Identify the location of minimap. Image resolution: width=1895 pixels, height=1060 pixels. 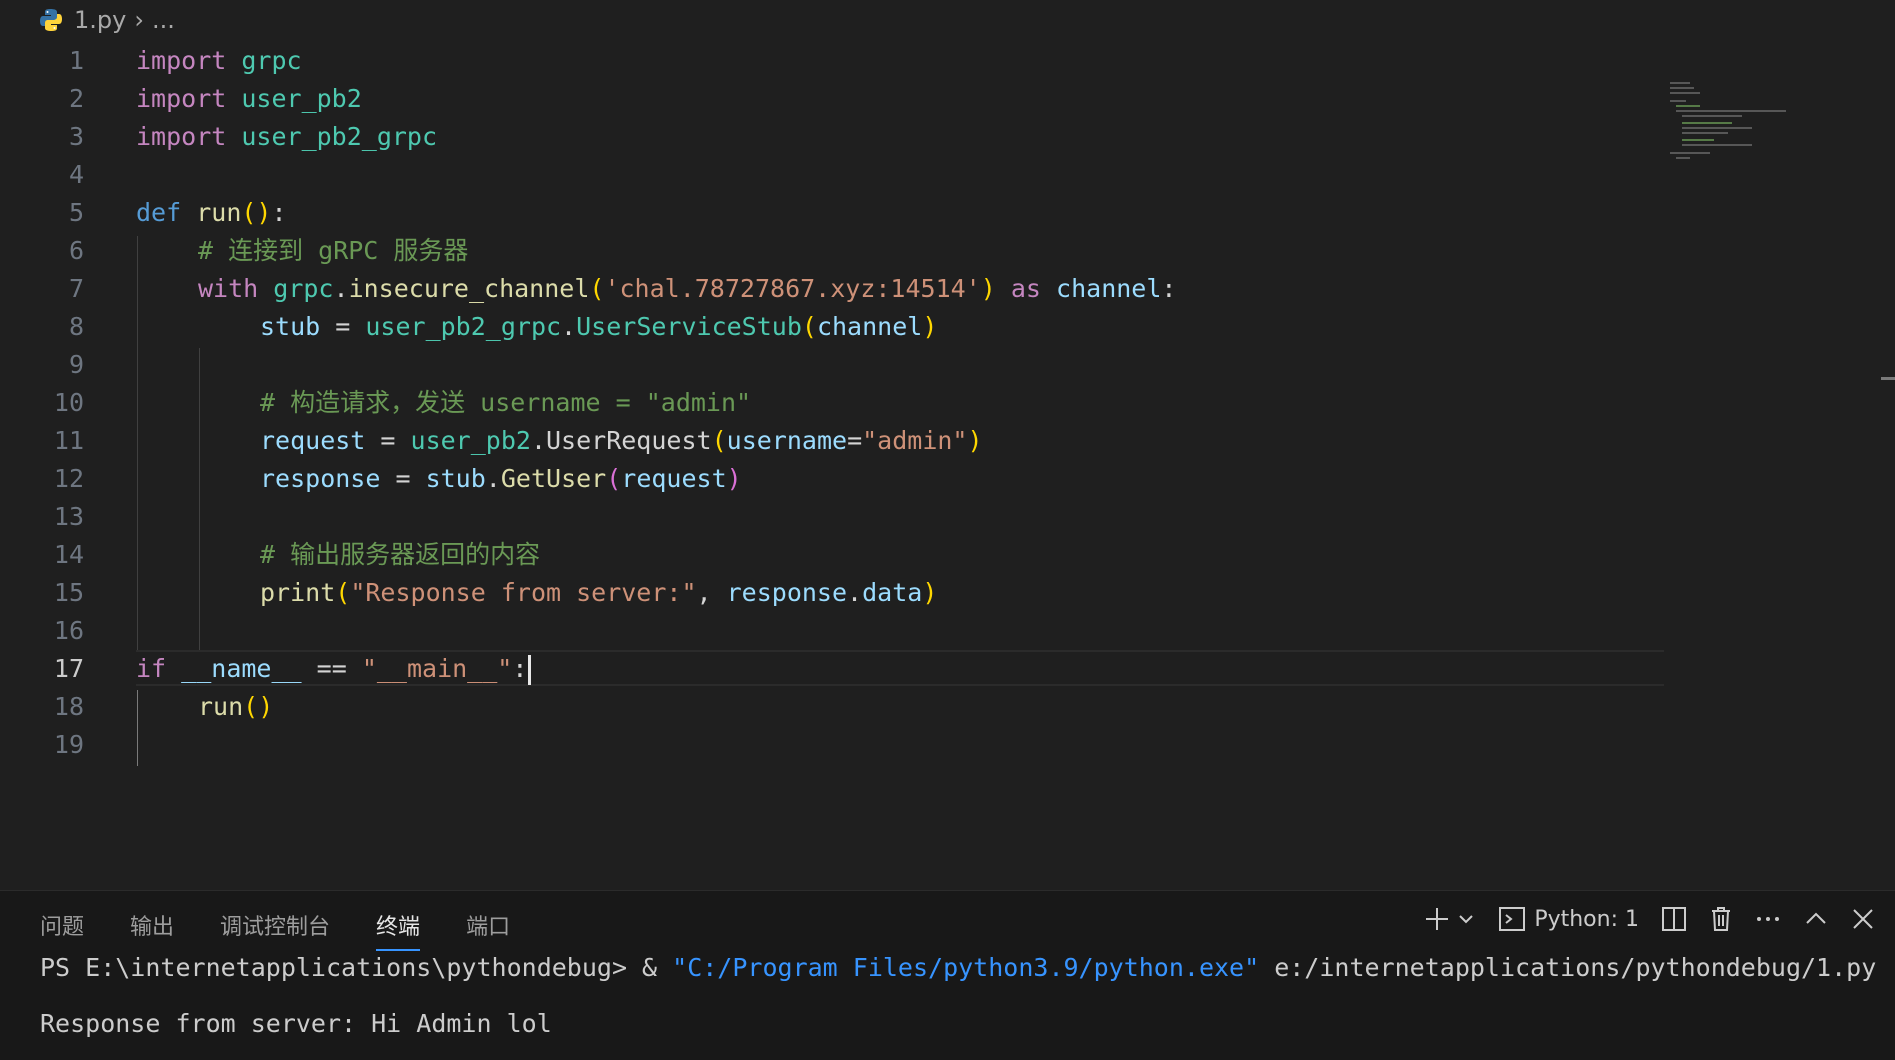
(1745, 122).